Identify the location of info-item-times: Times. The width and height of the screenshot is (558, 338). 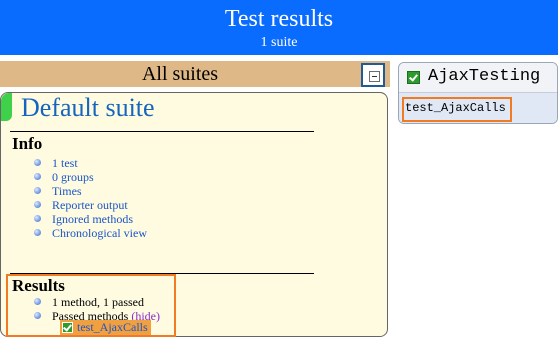
(90, 191).